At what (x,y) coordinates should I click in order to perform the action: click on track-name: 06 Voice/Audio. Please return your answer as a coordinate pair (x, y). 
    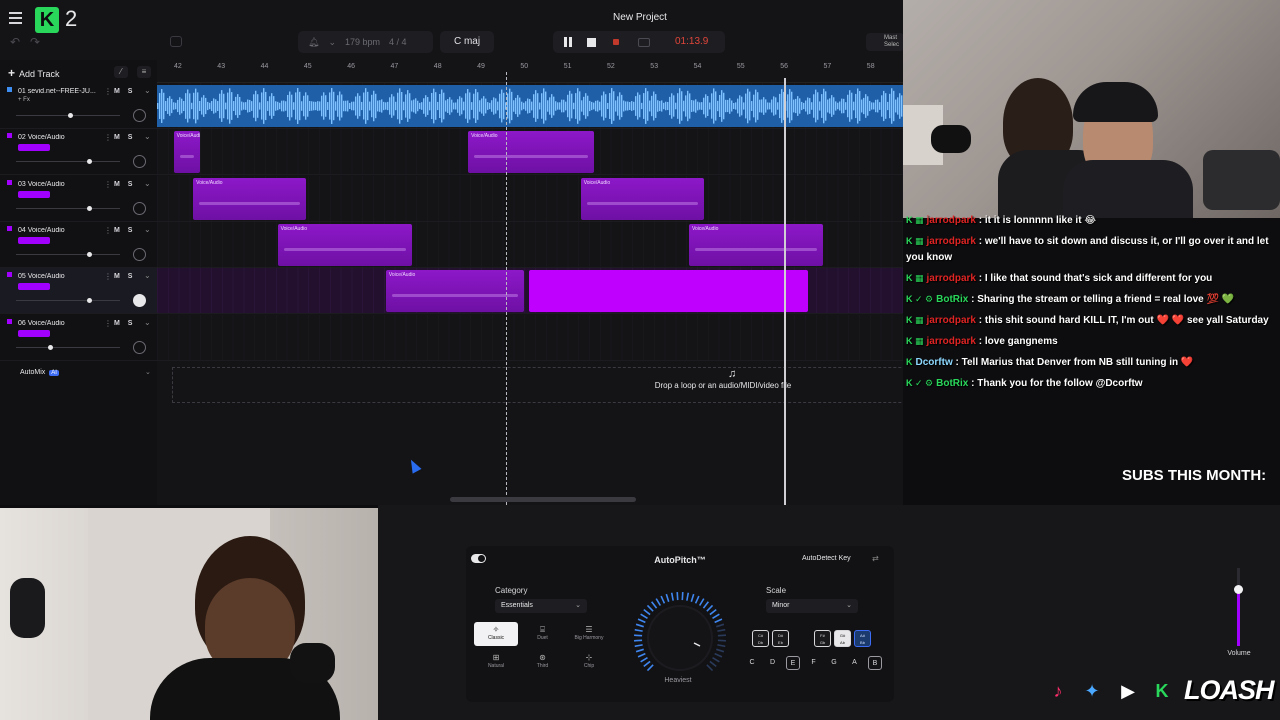
    Looking at the image, I should click on (60, 323).